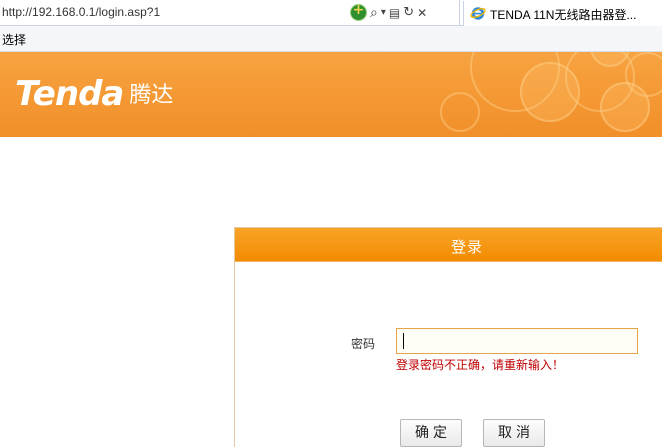 The width and height of the screenshot is (662, 447). Describe the element at coordinates (331, 39) in the screenshot. I see `menu-bar: 选择` at that location.